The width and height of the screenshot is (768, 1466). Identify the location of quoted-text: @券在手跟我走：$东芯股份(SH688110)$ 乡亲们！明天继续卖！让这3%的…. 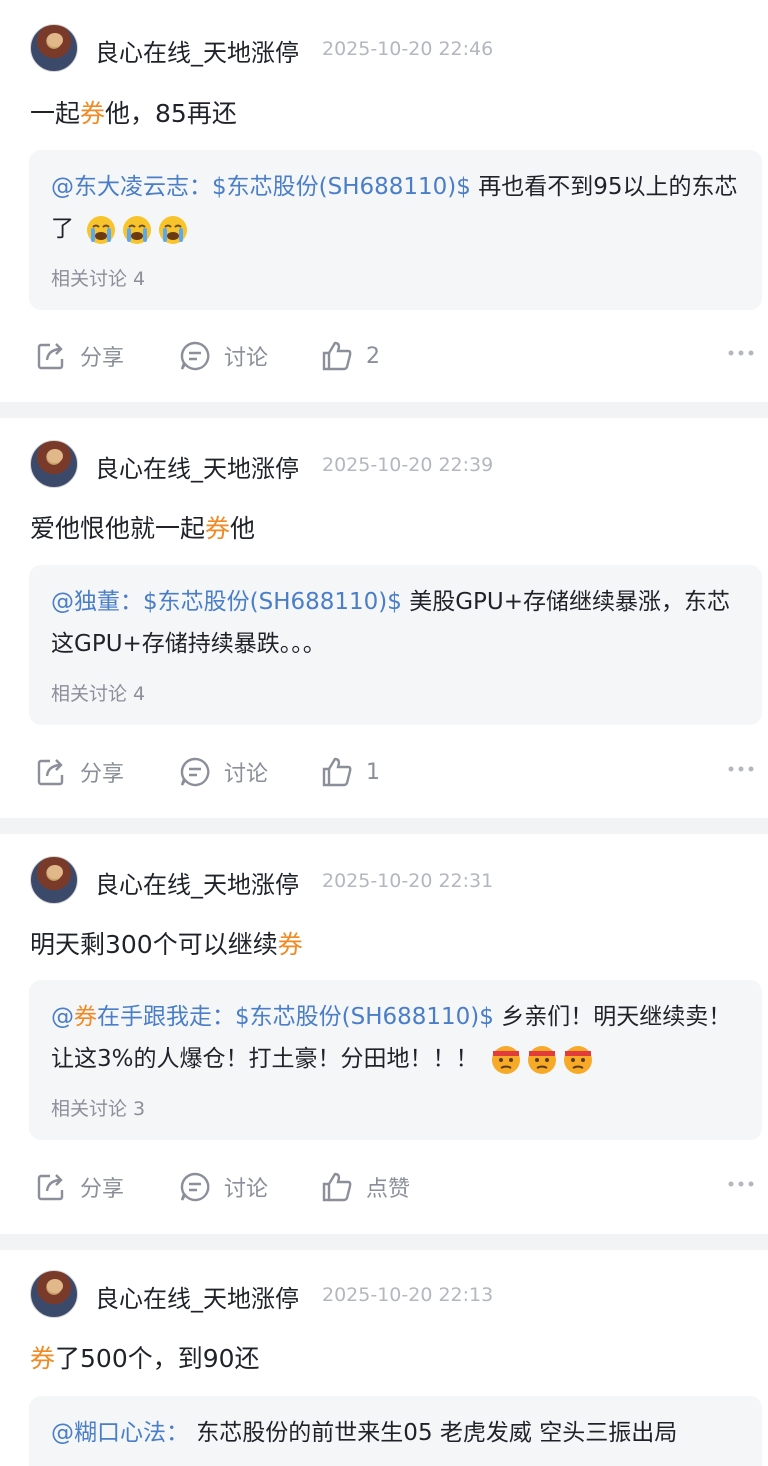
(396, 1038).